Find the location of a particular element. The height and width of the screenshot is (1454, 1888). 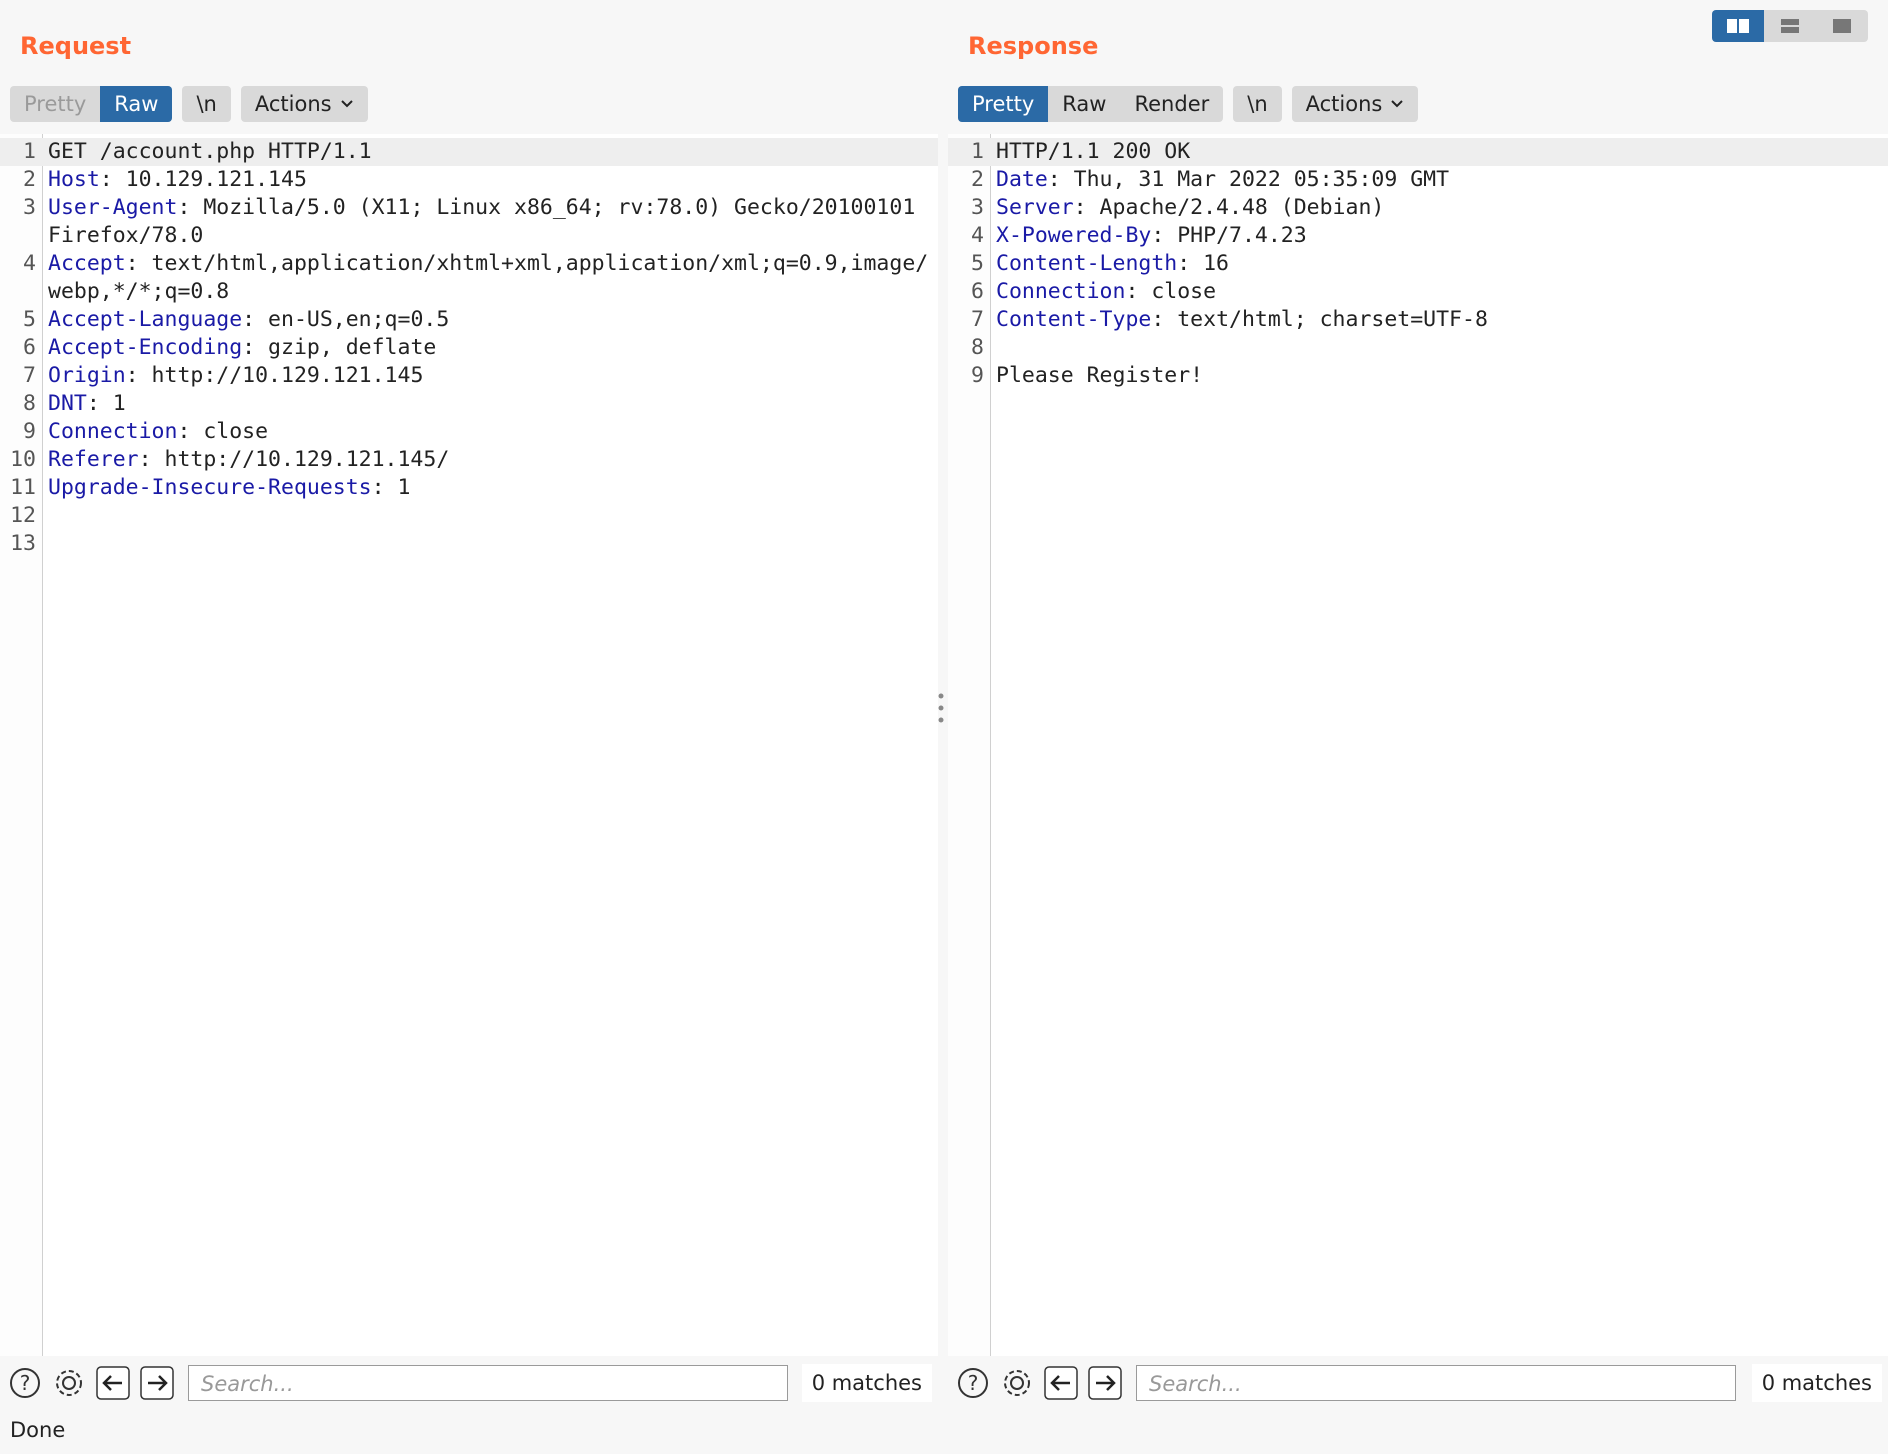

line-text: GET /account.php HTTP/1.1 is located at coordinates (490, 152).